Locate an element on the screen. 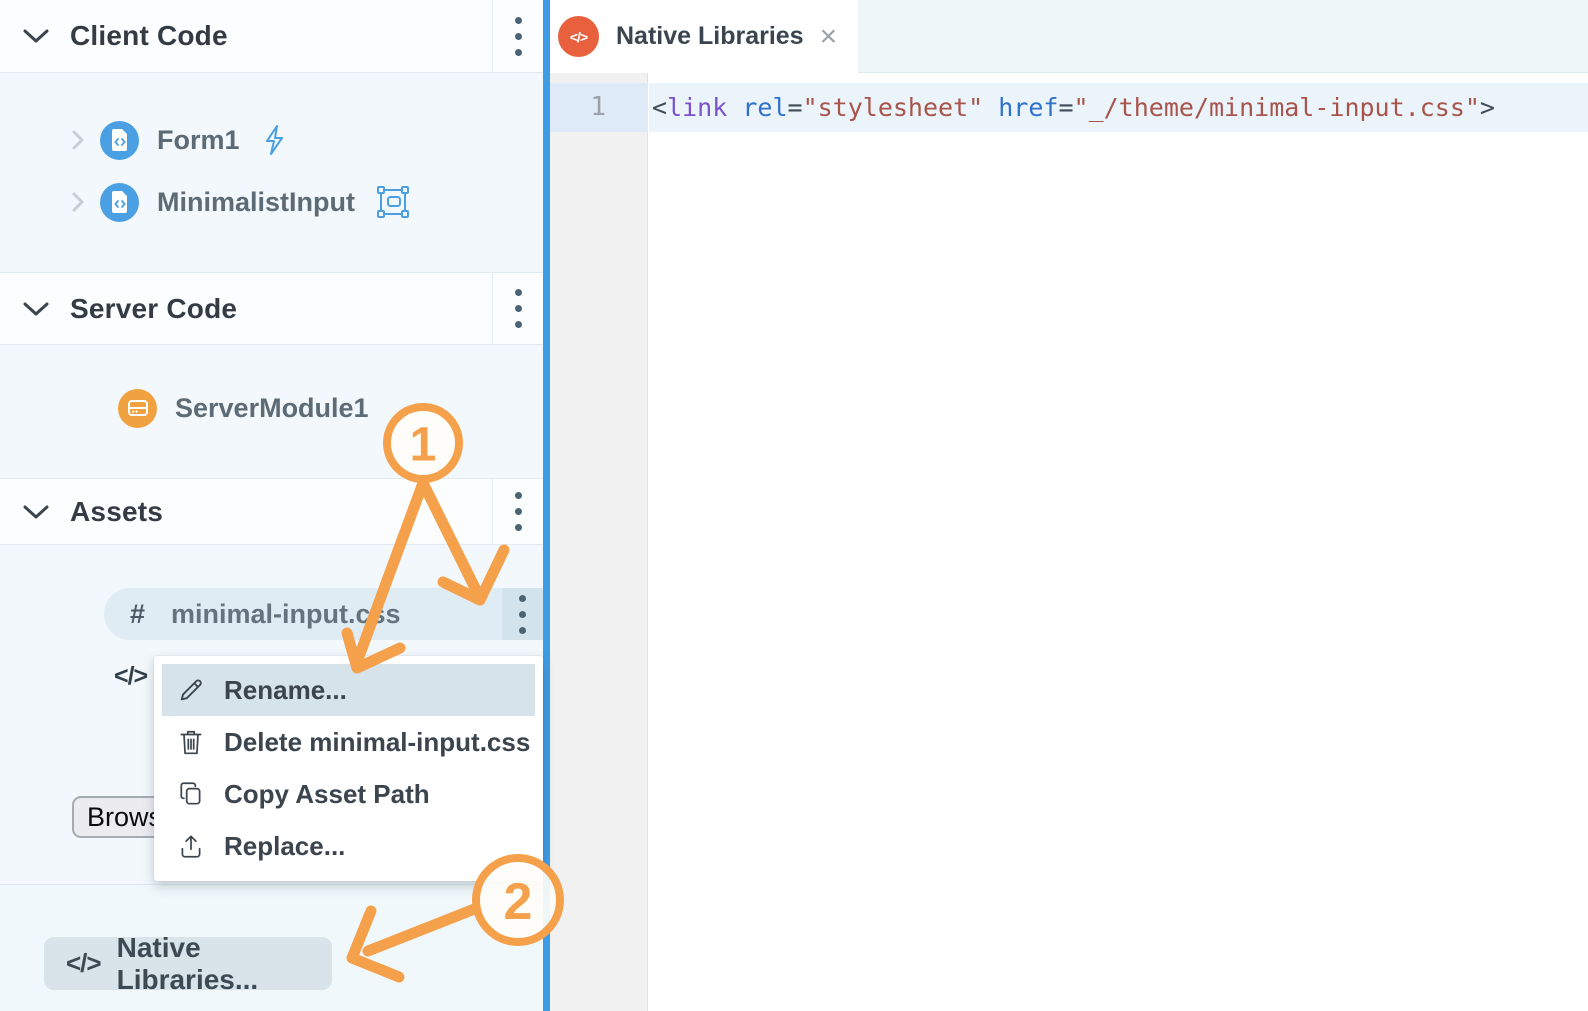 Image resolution: width=1588 pixels, height=1011 pixels. menu-item-copy-asset-path: Copy Asset Path is located at coordinates (348, 794).